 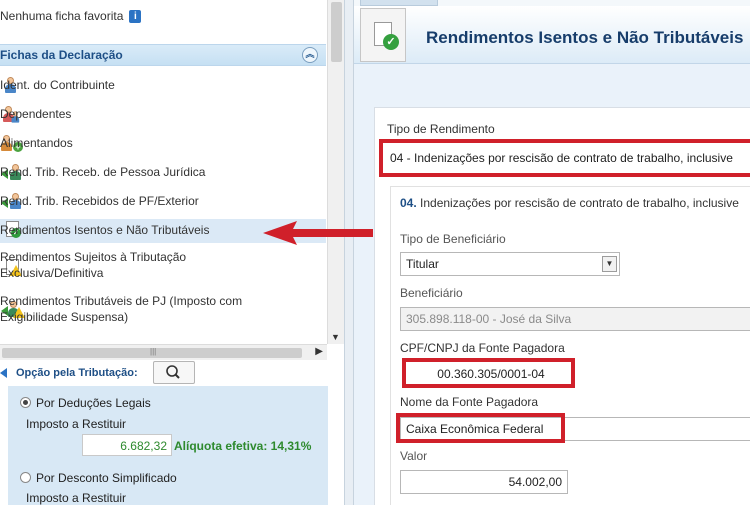 I want to click on valor-input: 54.002,00, so click(x=484, y=482).